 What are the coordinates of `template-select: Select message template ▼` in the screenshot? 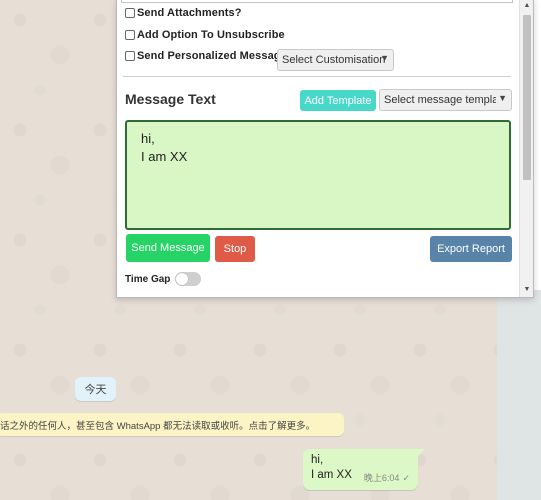 It's located at (445, 100).